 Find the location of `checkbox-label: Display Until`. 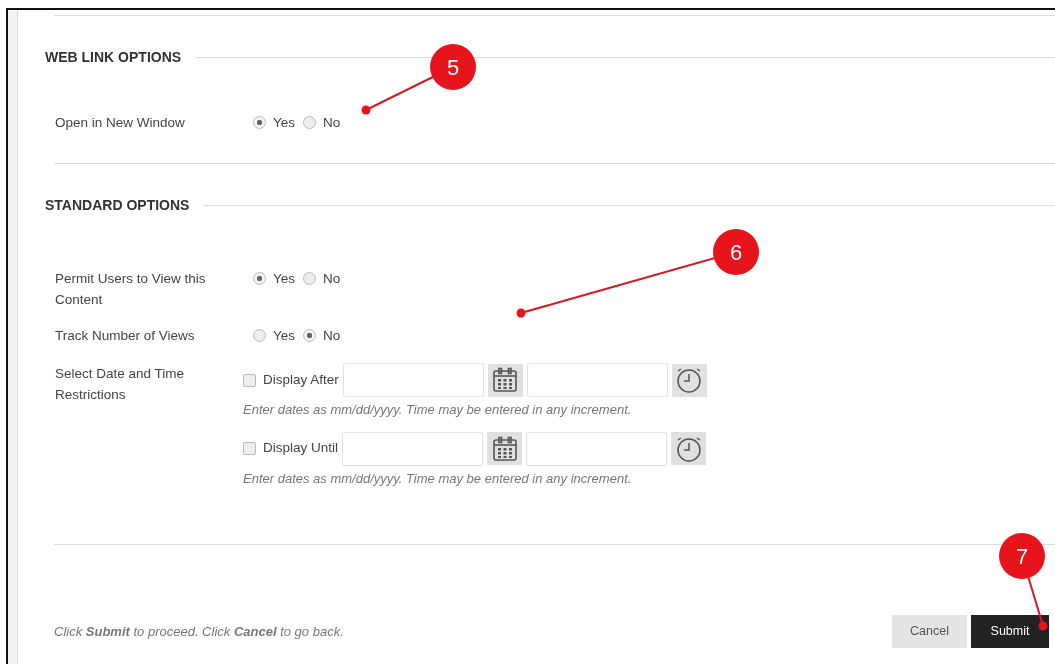

checkbox-label: Display Until is located at coordinates (301, 448).